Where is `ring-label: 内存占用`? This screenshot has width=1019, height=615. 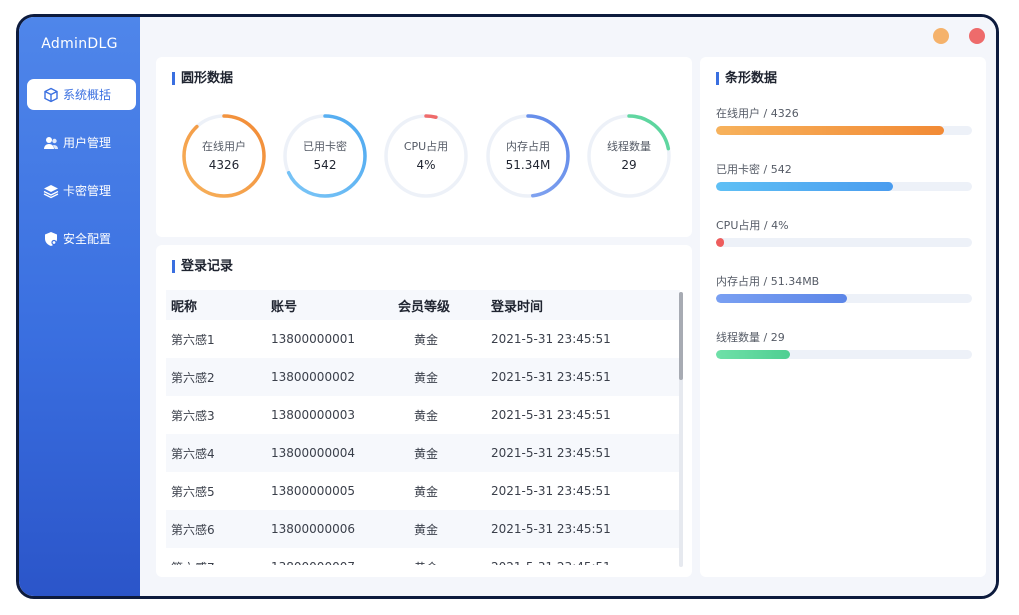 ring-label: 内存占用 is located at coordinates (528, 146).